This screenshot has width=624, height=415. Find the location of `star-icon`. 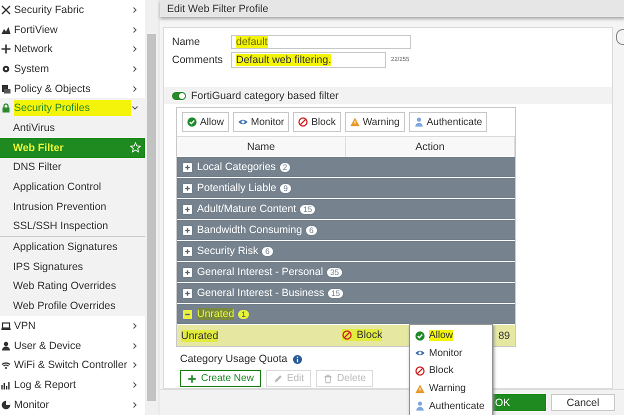

star-icon is located at coordinates (135, 148).